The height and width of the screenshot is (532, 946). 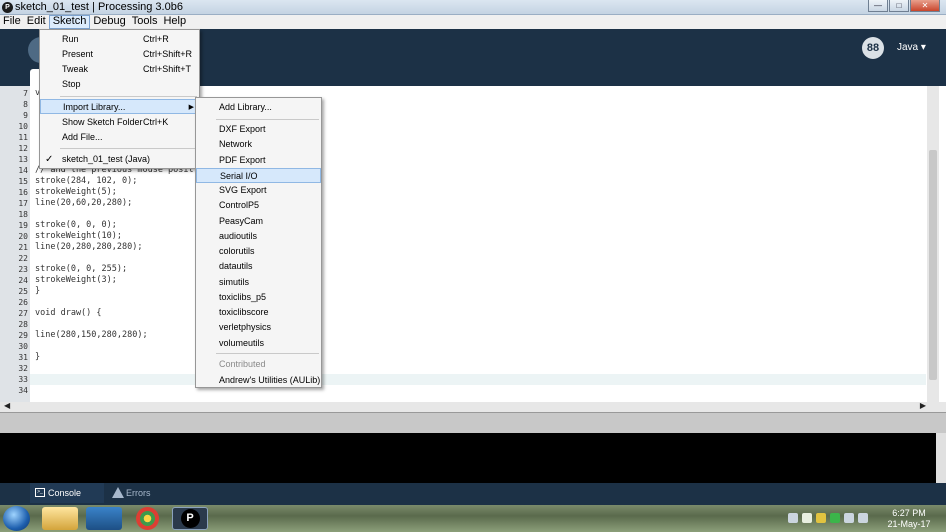 I want to click on library-item: PeasyCam, so click(x=258, y=221).